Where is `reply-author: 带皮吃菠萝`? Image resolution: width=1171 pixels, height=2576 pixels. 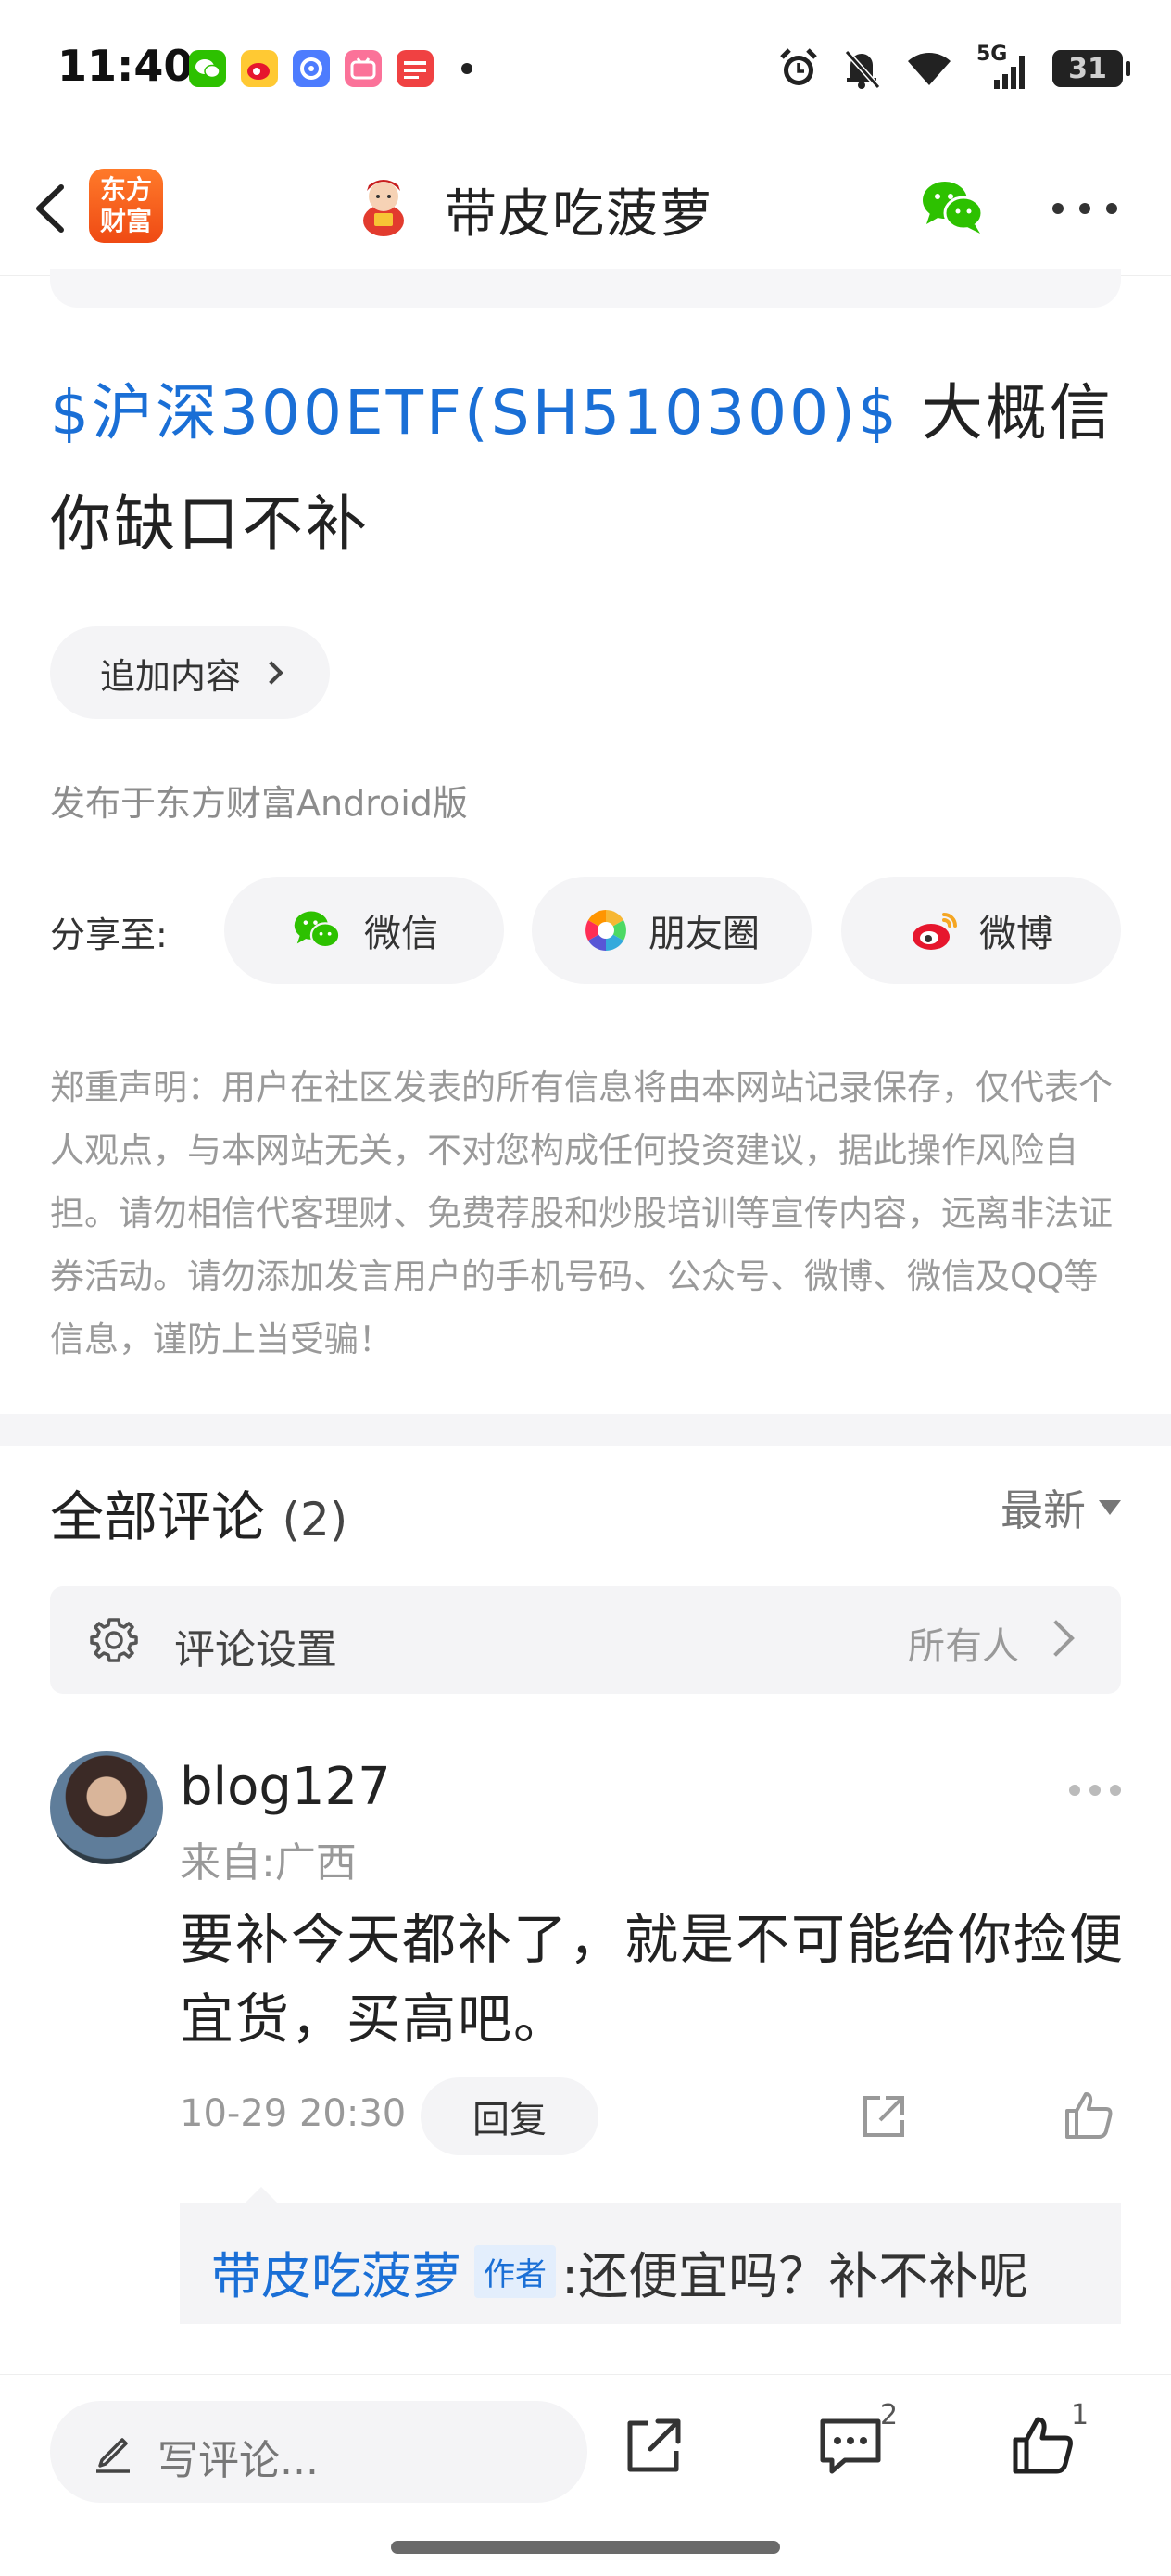 reply-author: 带皮吃菠萝 is located at coordinates (336, 2271).